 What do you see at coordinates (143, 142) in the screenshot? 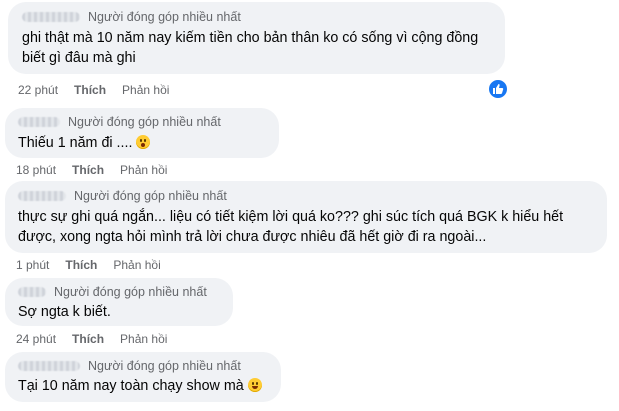
I see `astonished-emoji-icon` at bounding box center [143, 142].